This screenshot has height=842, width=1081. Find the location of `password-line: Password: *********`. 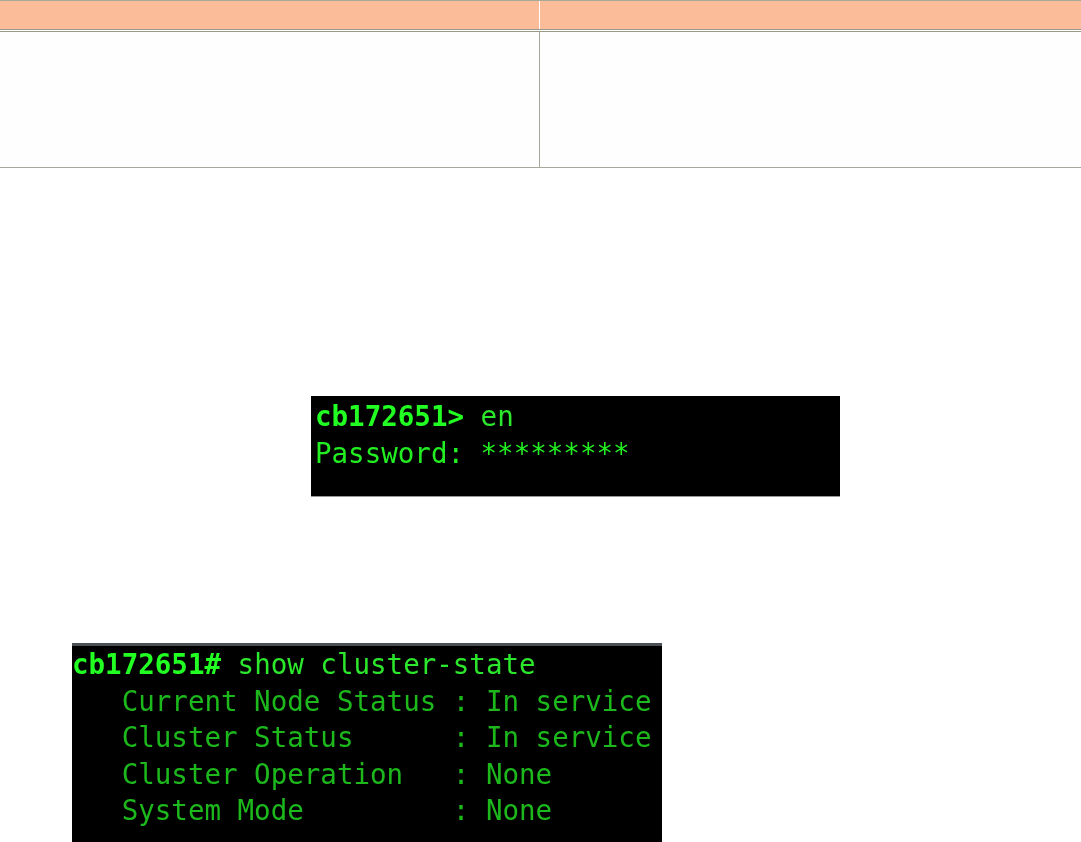

password-line: Password: ********* is located at coordinates (472, 453).